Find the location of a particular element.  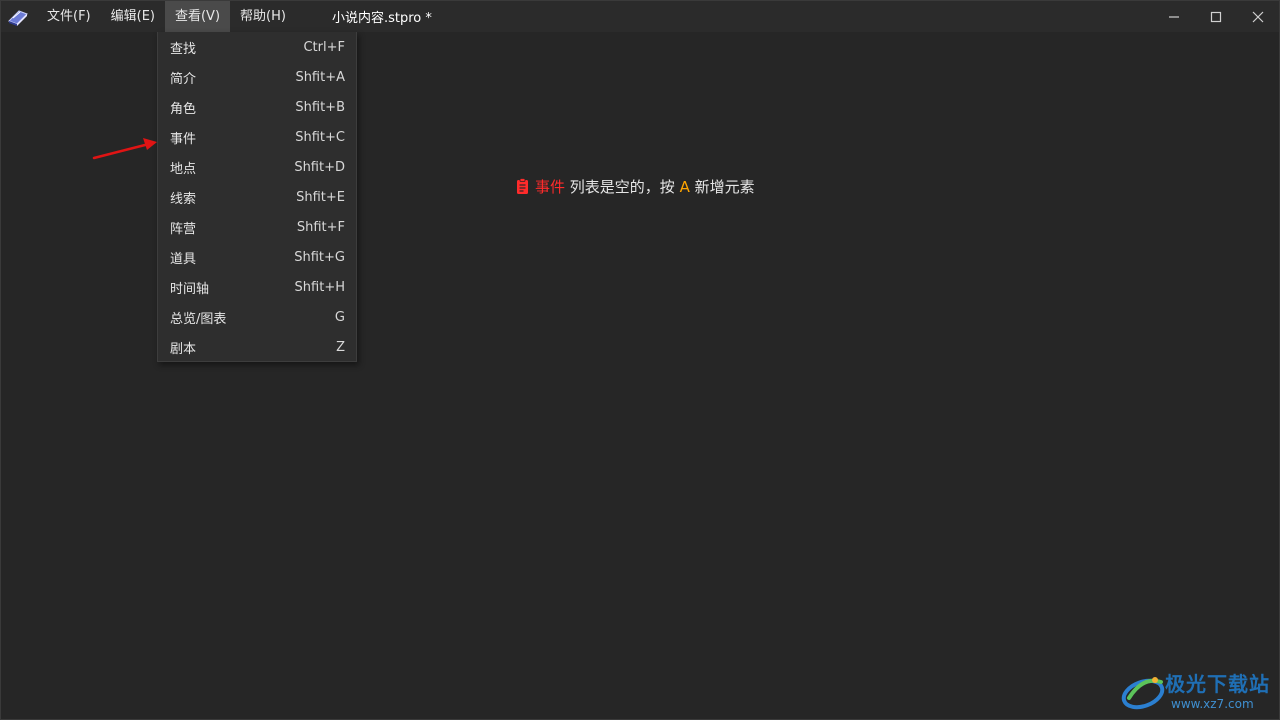

empty-state-text: 列表是空的，按 is located at coordinates (622, 187).